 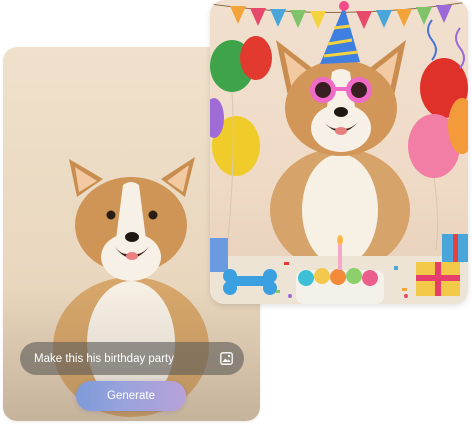 What do you see at coordinates (126, 359) in the screenshot?
I see `prompt-text: Make this his birthday party` at bounding box center [126, 359].